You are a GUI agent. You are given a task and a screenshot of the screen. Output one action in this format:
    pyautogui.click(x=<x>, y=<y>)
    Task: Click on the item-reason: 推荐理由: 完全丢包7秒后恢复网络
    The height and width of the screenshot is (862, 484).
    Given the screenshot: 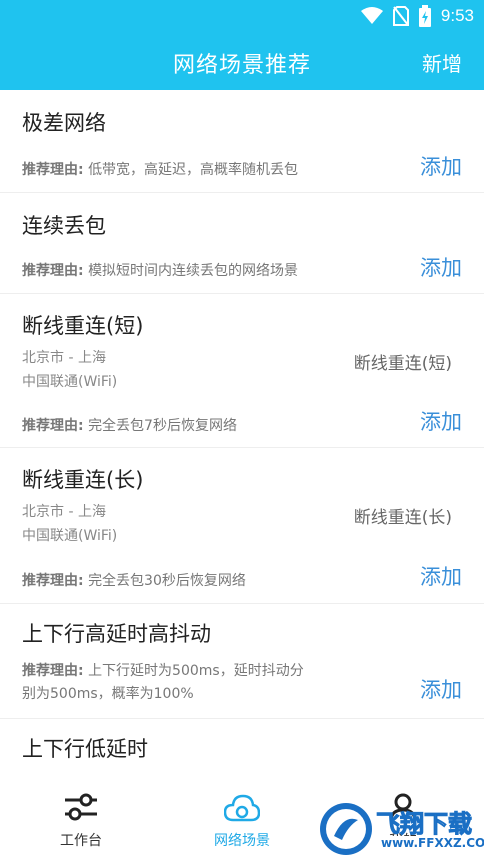 What is the action you would take?
    pyautogui.click(x=129, y=426)
    